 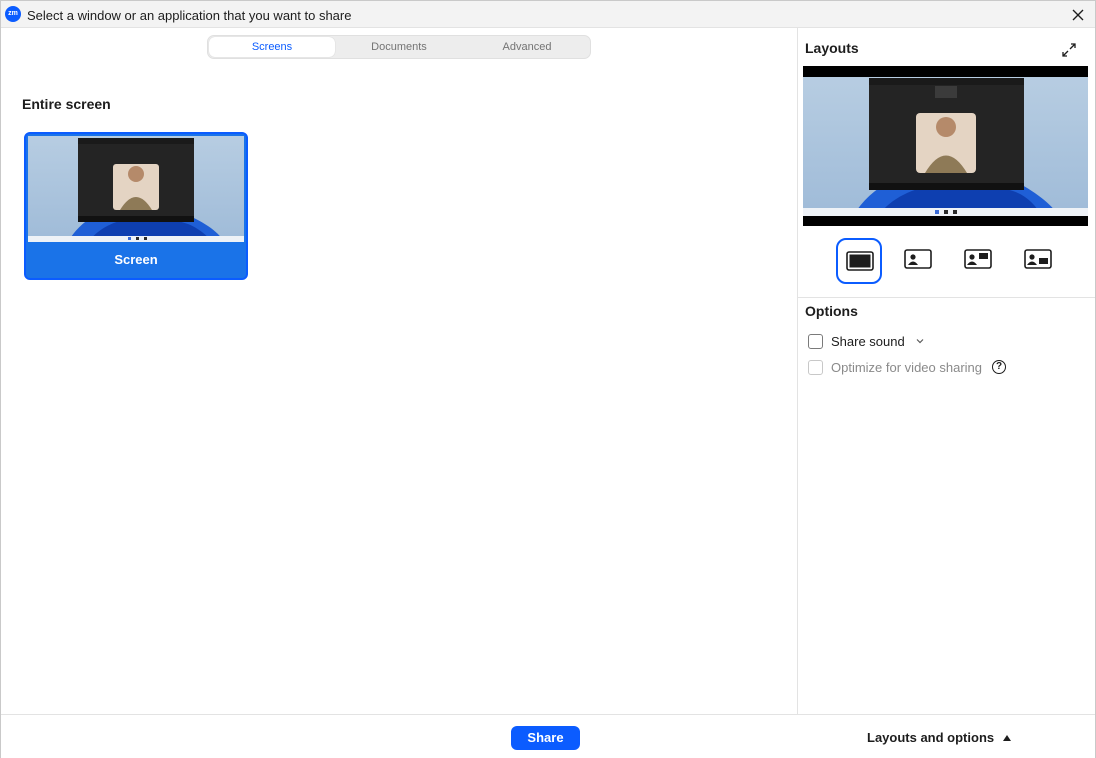 I want to click on share-sound-option: Share sound, so click(x=866, y=341).